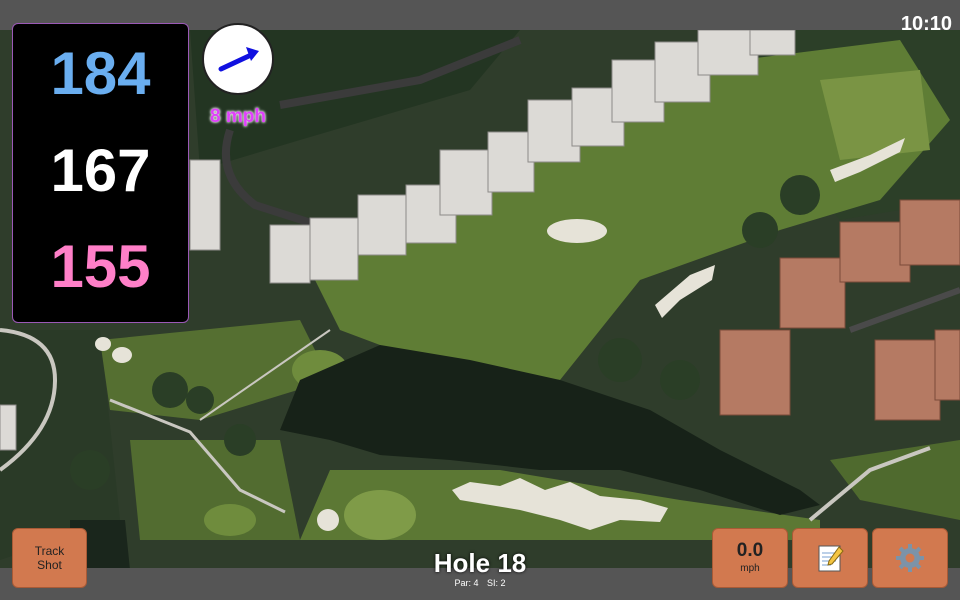 The height and width of the screenshot is (600, 960). What do you see at coordinates (750, 568) in the screenshot?
I see `speed-unit: mph` at bounding box center [750, 568].